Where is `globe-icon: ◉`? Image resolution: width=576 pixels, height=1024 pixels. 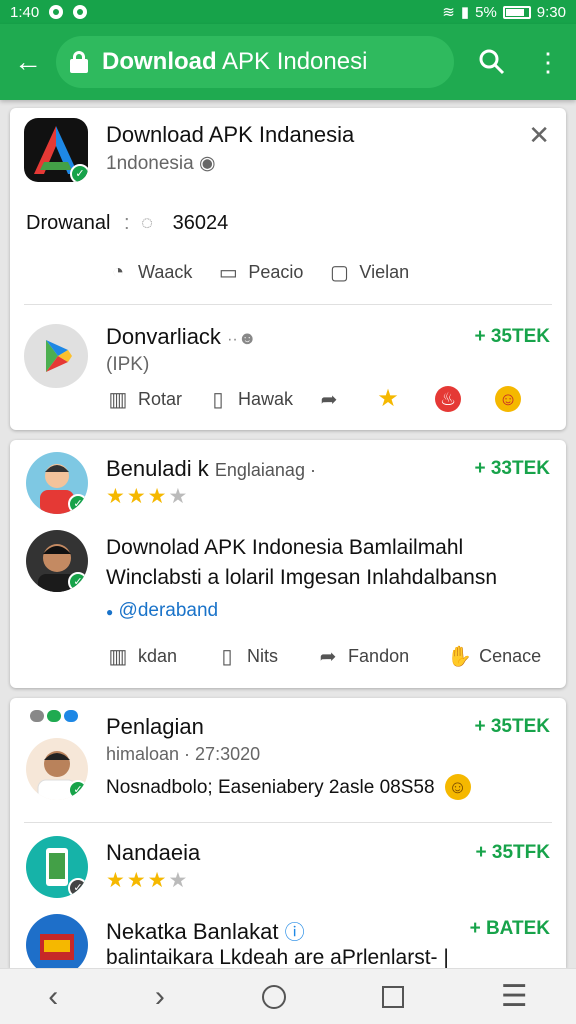 globe-icon: ◉ is located at coordinates (207, 163).